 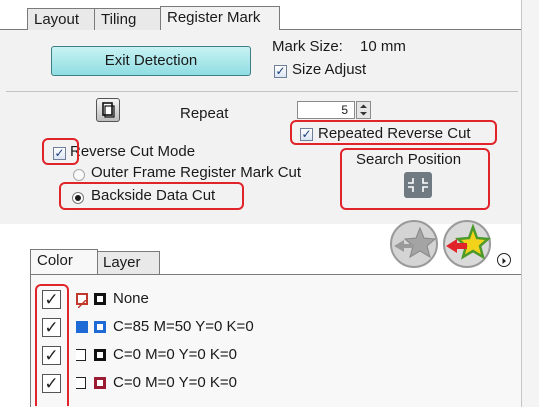 What do you see at coordinates (100, 355) in the screenshot?
I see `color-row-3-box` at bounding box center [100, 355].